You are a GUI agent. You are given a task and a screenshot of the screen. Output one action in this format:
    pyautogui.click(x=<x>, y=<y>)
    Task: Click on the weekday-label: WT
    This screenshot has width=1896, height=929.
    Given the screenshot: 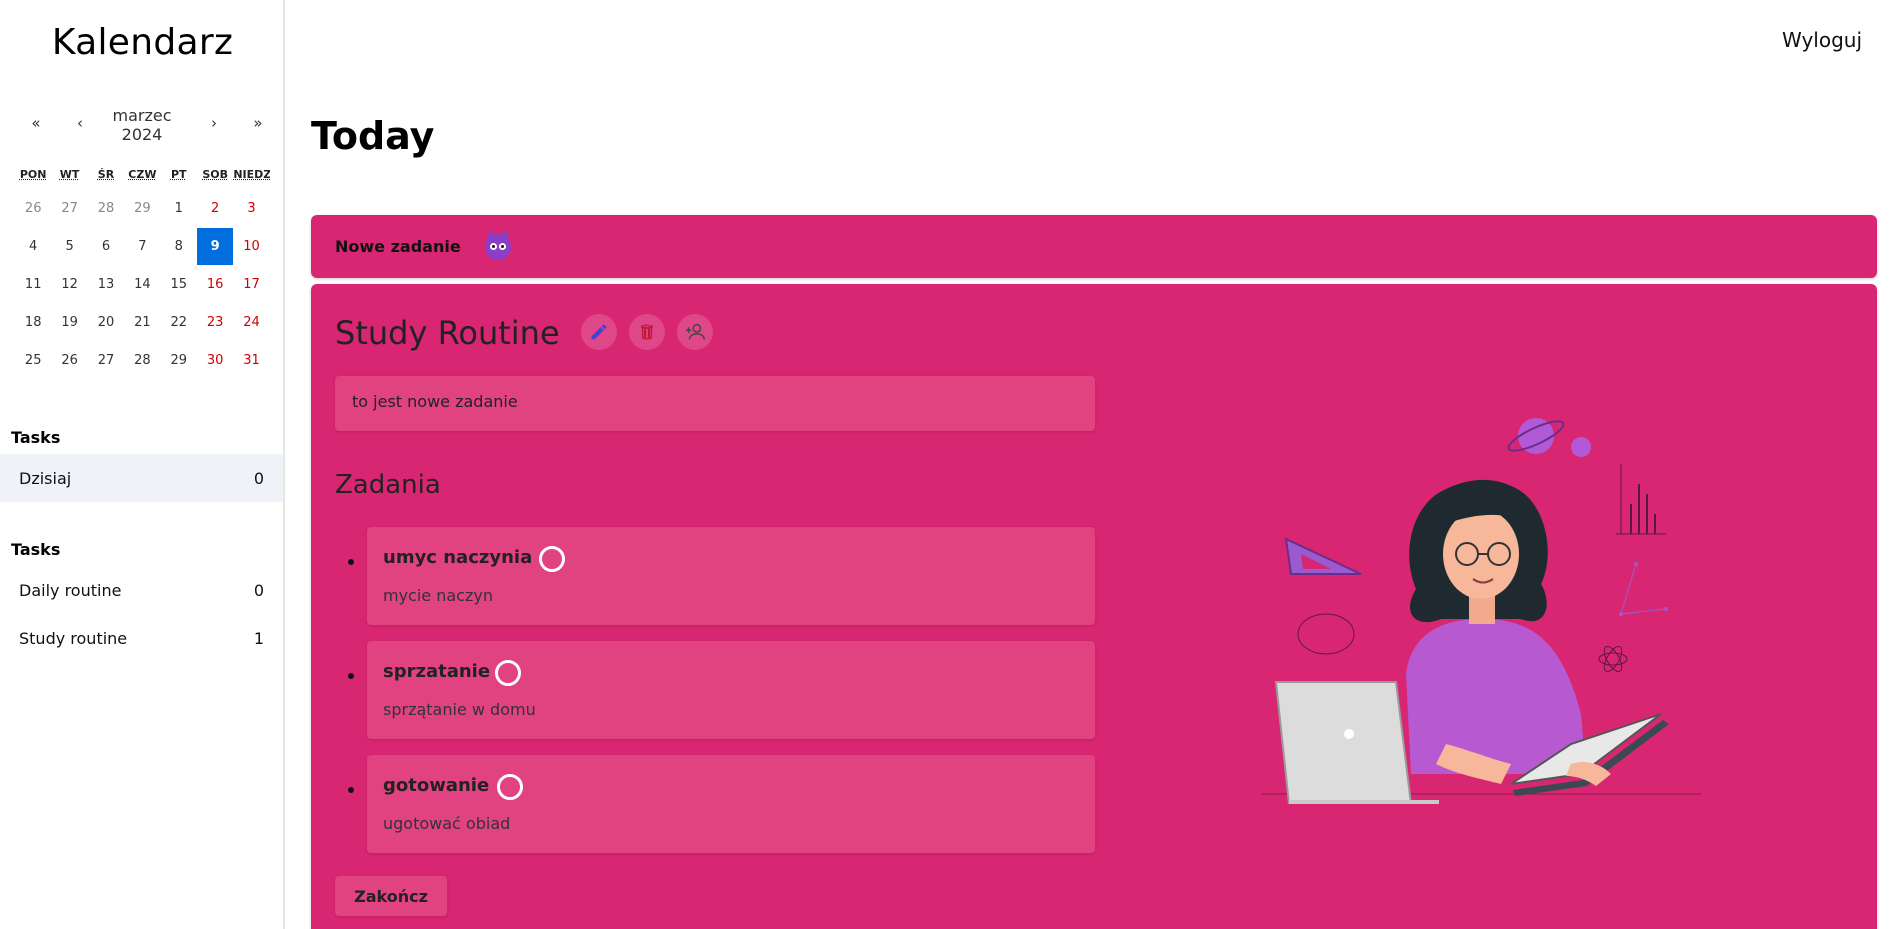 What is the action you would take?
    pyautogui.click(x=69, y=174)
    